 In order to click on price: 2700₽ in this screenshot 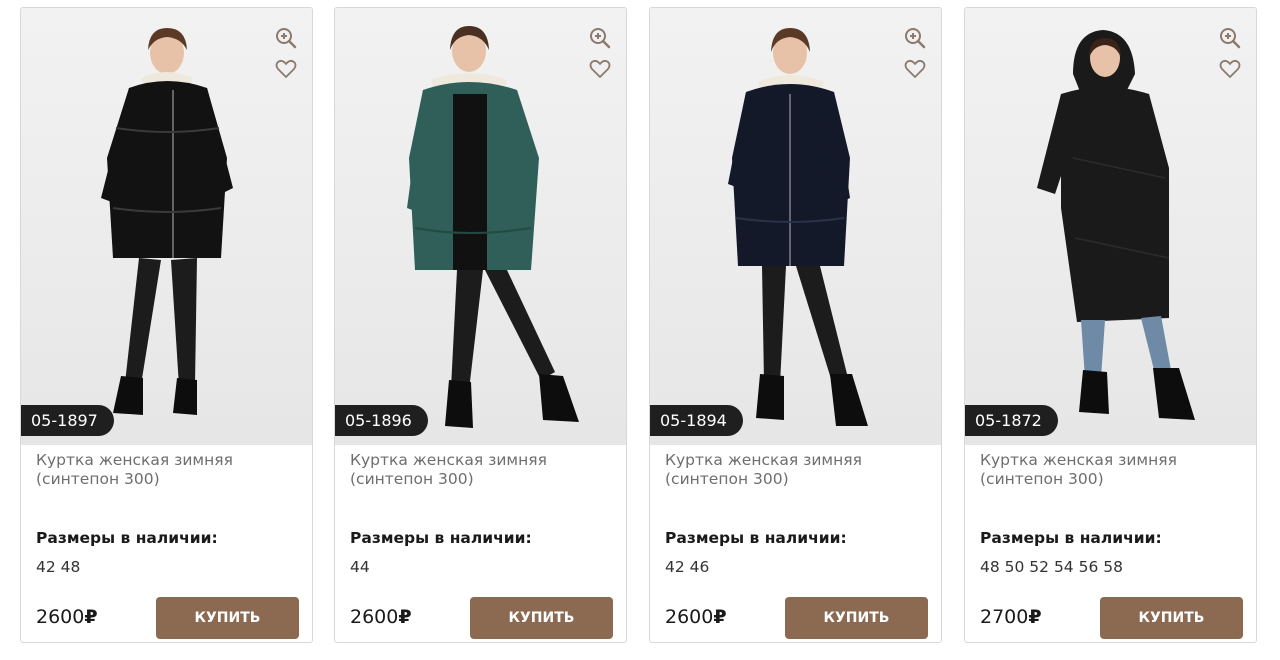, I will do `click(1011, 617)`.